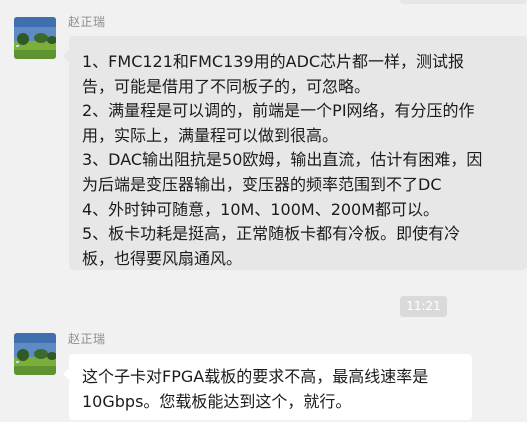  Describe the element at coordinates (282, 160) in the screenshot. I see `message-line: 3、DAC输出阻抗是50欧姆，输出直流，估计有困难，因` at that location.